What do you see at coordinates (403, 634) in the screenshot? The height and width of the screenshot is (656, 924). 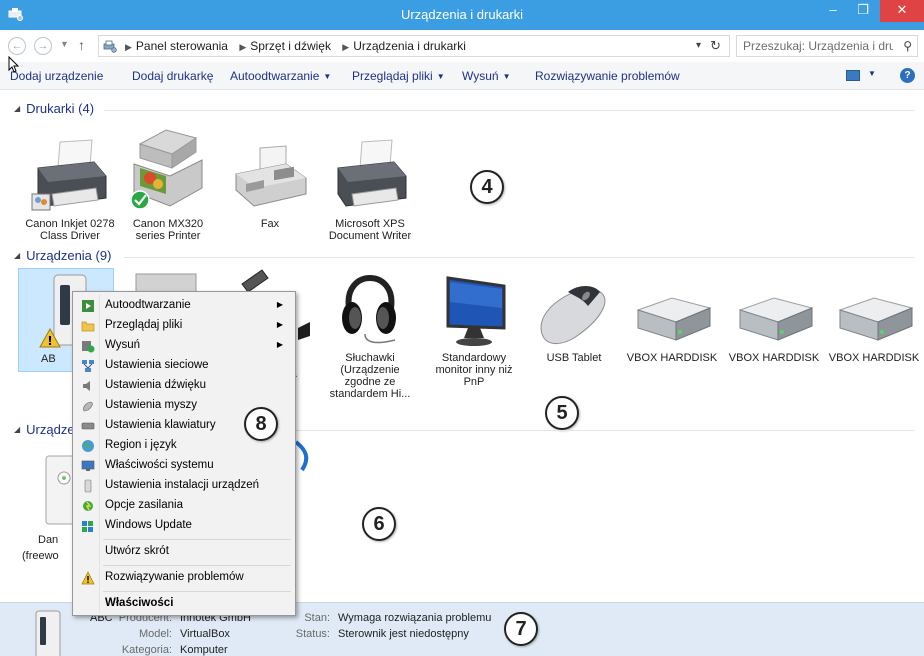 I see `details-status-value: Sterownik jest niedostępny` at bounding box center [403, 634].